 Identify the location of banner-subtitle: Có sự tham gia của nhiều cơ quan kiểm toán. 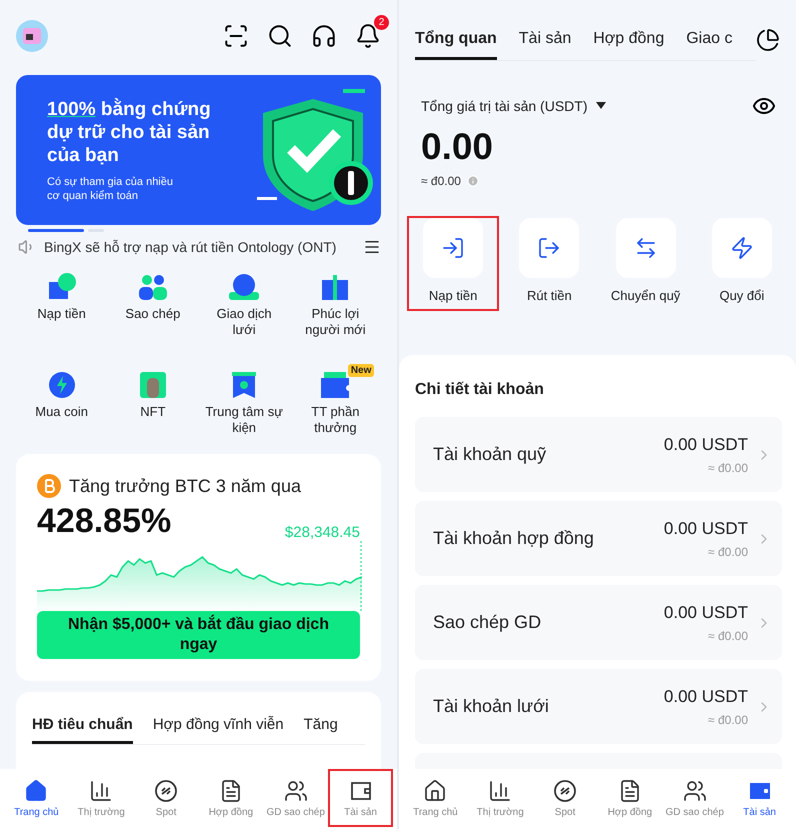
(110, 188).